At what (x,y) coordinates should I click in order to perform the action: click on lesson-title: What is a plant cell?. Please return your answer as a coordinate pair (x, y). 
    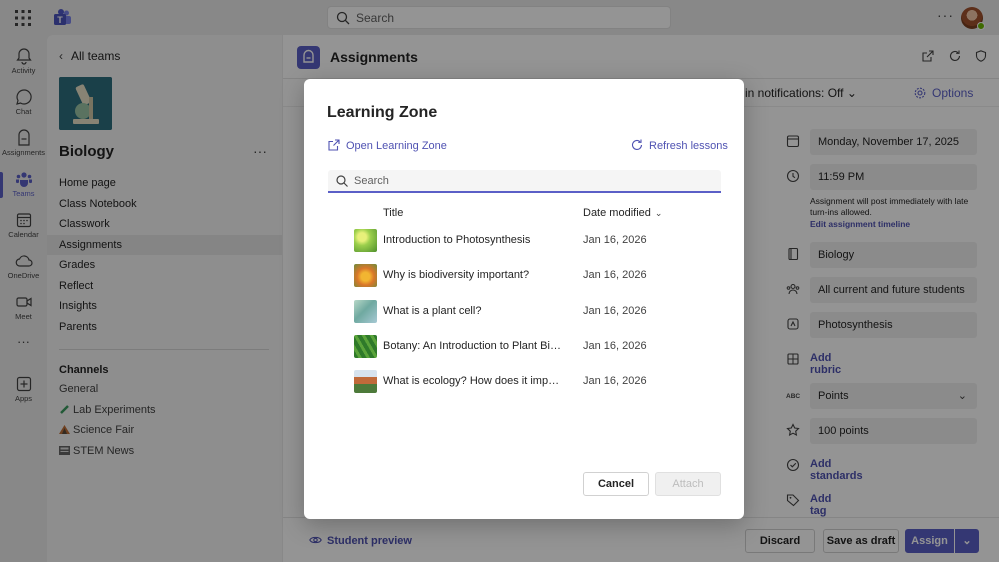
    Looking at the image, I should click on (432, 310).